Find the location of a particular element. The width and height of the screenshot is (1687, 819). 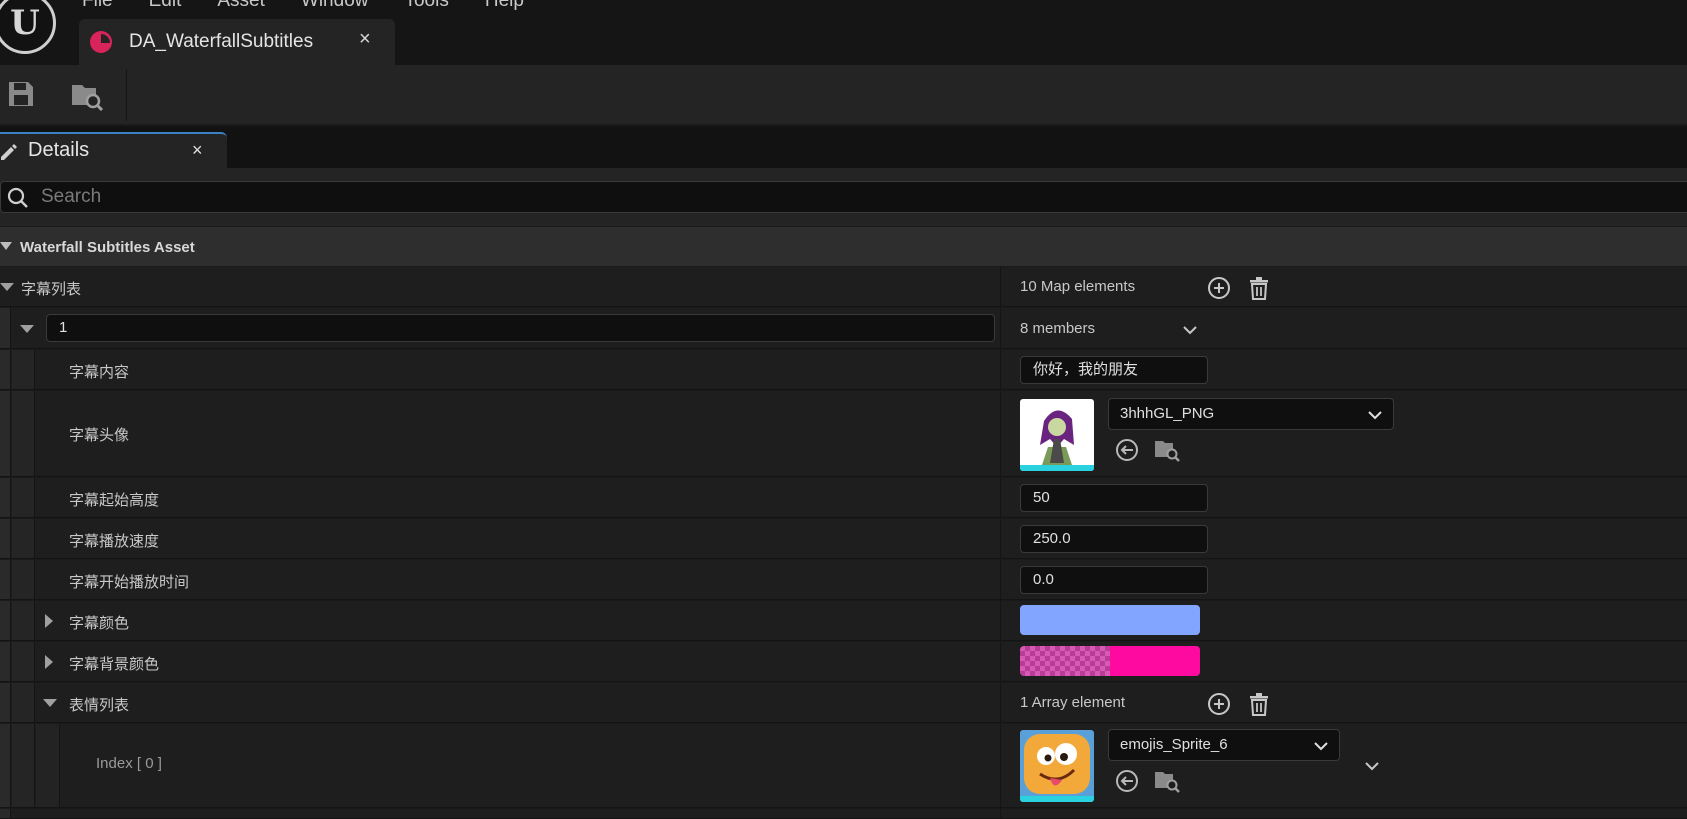

pencil-icon is located at coordinates (9, 152).